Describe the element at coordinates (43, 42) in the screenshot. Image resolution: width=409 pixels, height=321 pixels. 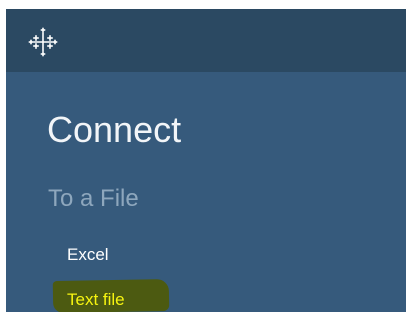
I see `tableau-cross-logo-icon` at that location.